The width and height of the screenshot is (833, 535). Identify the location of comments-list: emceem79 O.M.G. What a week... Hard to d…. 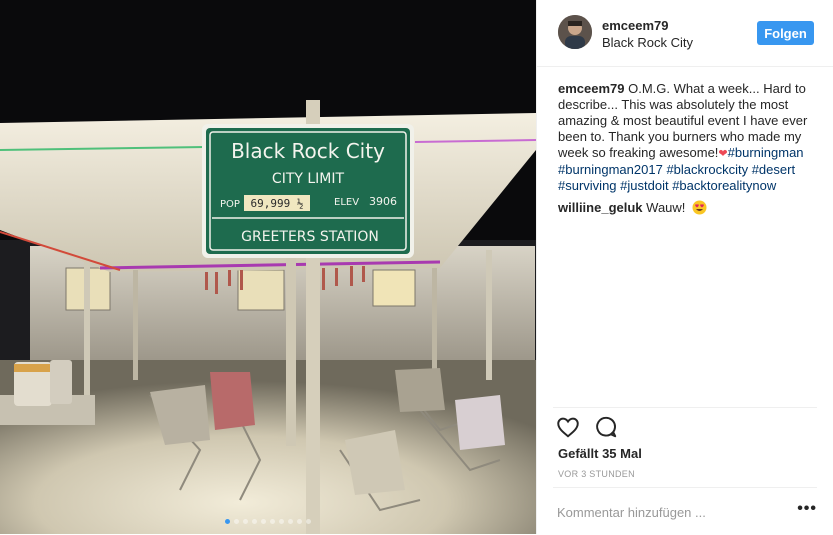
(689, 151).